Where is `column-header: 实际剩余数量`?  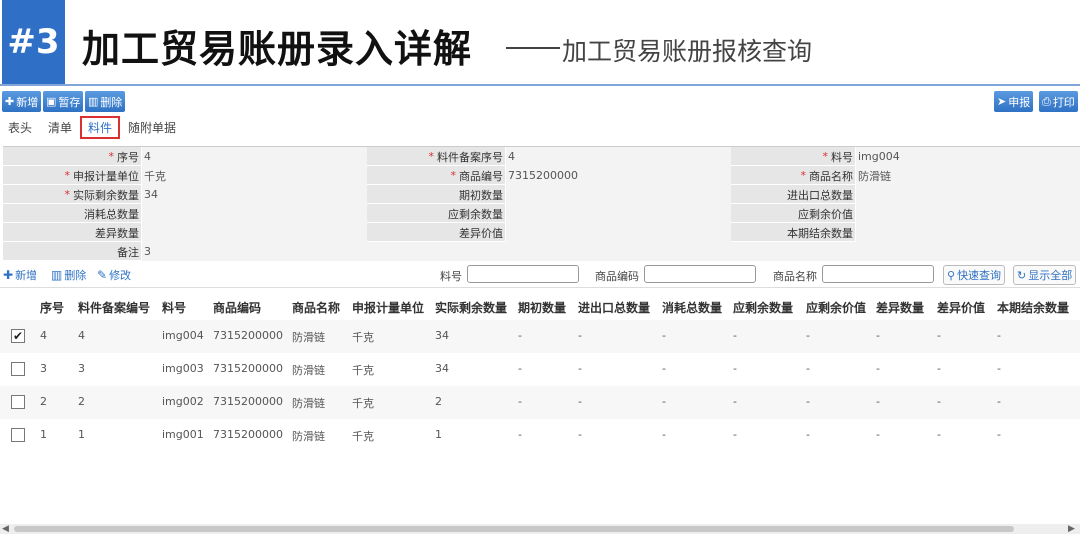 column-header: 实际剩余数量 is located at coordinates (471, 307).